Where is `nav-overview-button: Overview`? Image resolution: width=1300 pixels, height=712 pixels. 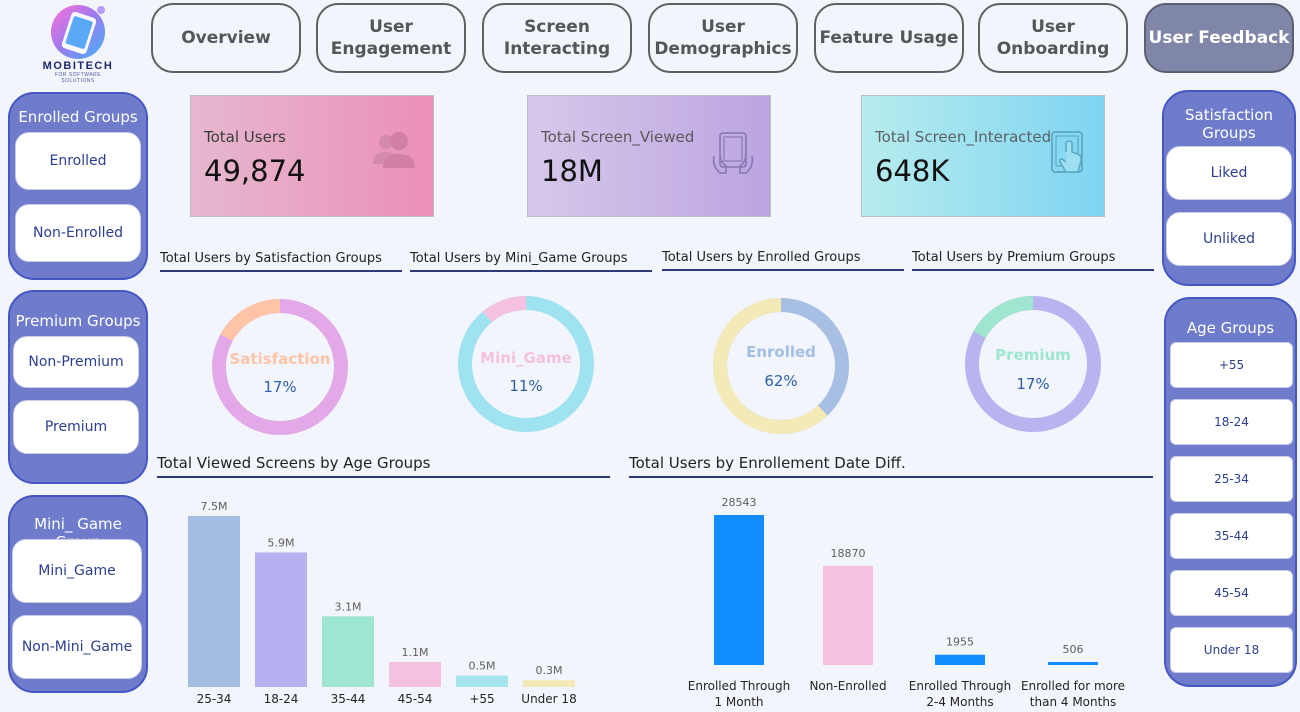
nav-overview-button: Overview is located at coordinates (226, 38).